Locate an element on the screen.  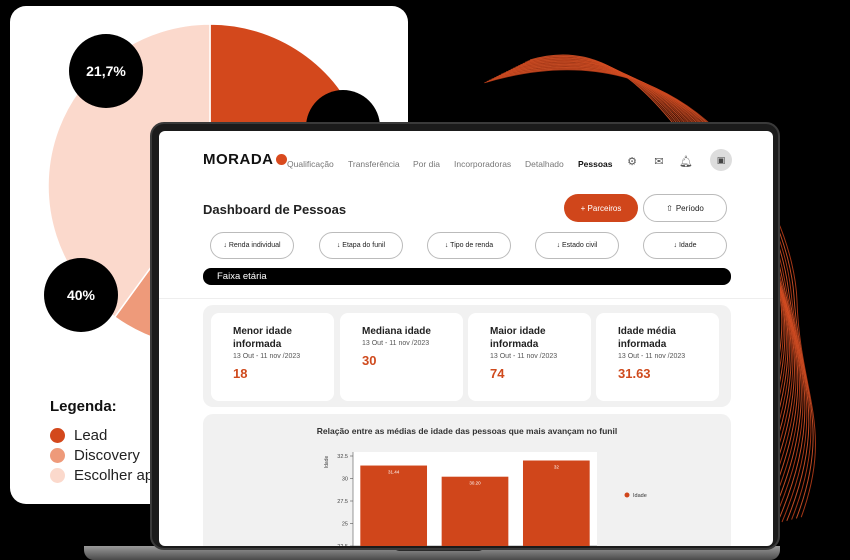
legend-label: Discovery is located at coordinates (107, 455).